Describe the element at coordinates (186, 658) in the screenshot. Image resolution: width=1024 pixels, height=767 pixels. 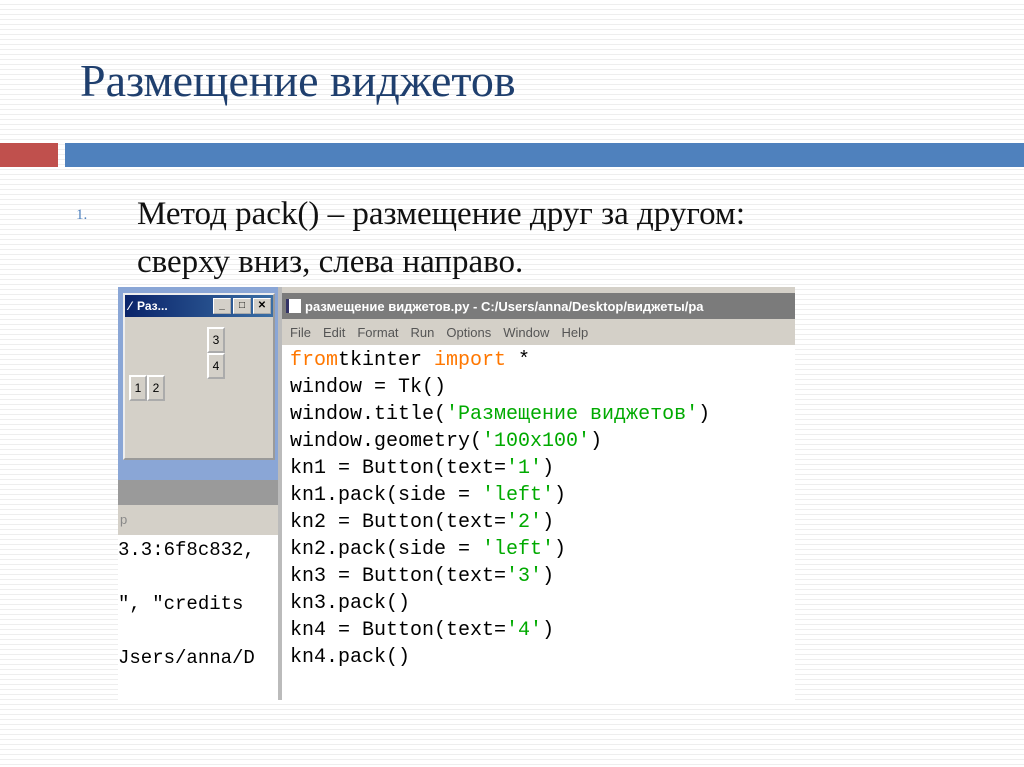
I see `shell-line: Jsers/anna/D` at that location.